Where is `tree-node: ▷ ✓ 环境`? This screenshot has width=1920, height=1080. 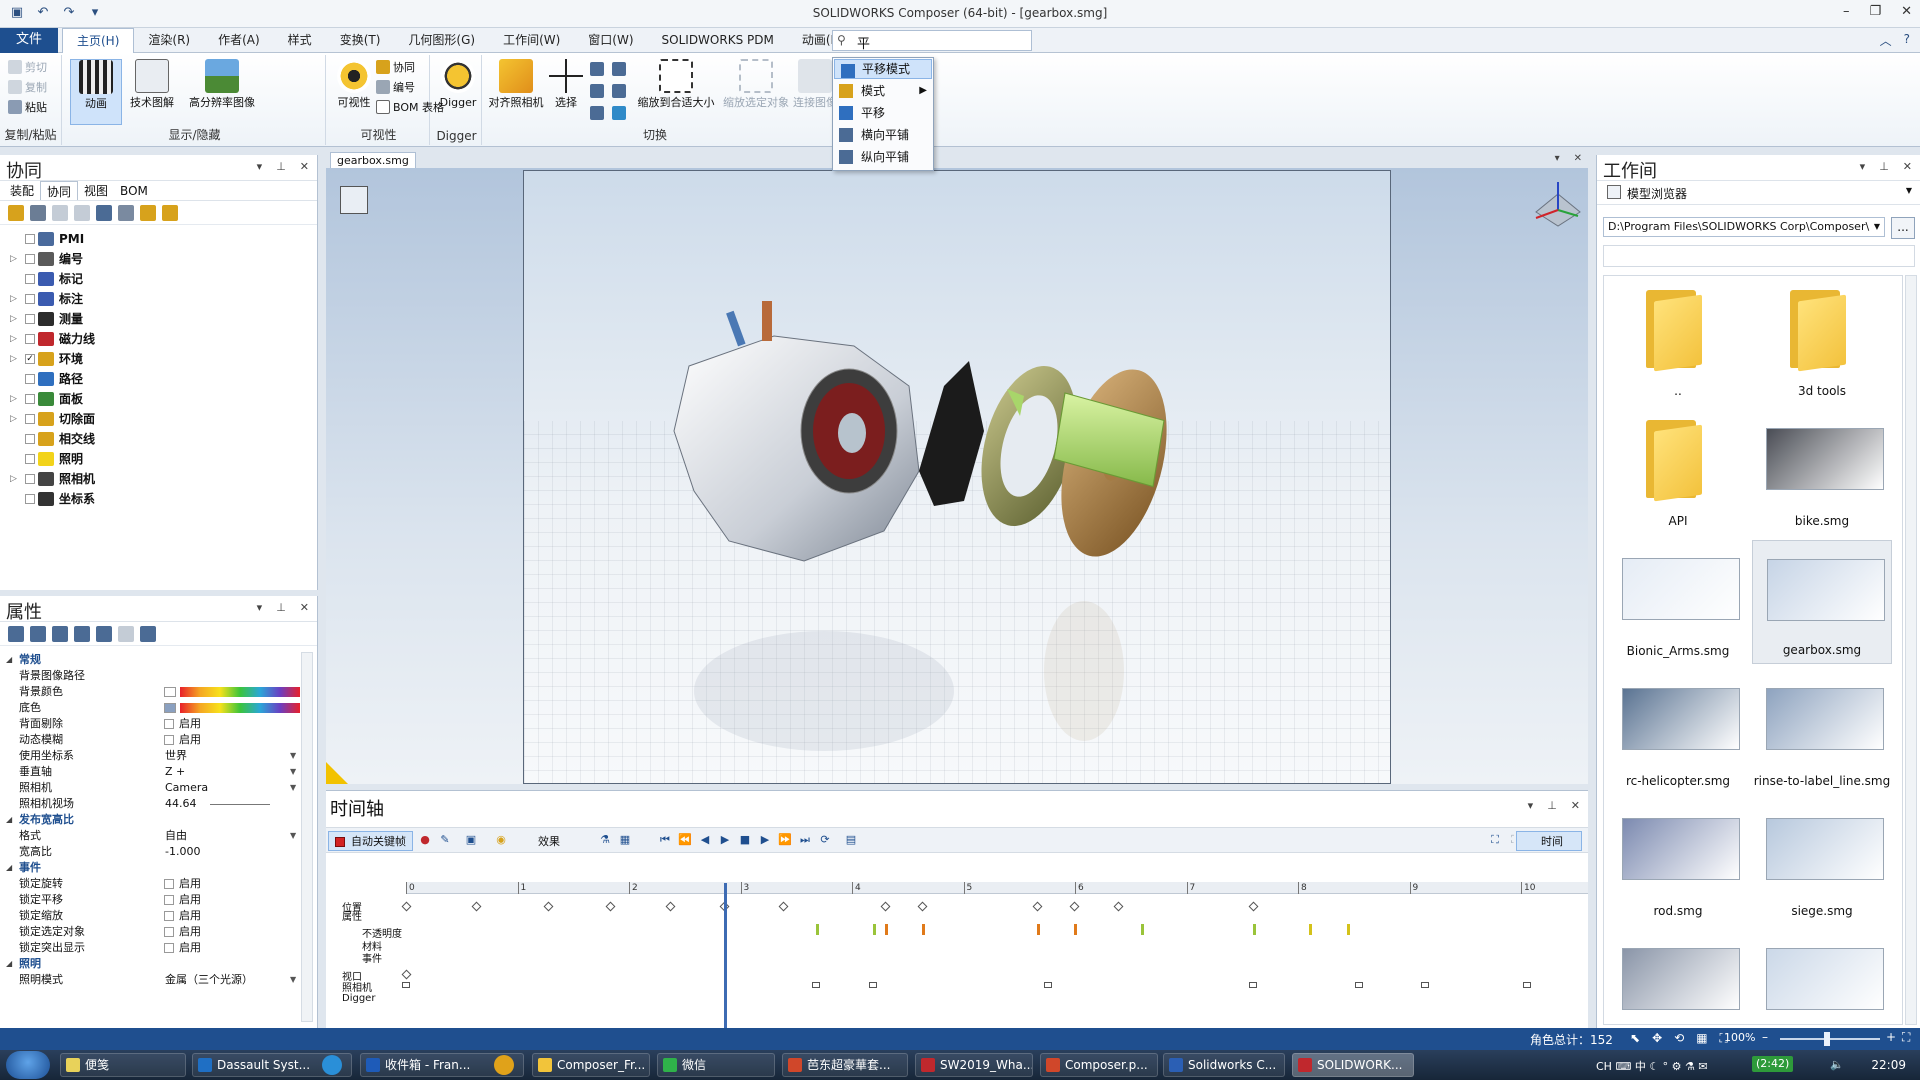
tree-node: ▷ ✓ 环境 is located at coordinates (158, 359).